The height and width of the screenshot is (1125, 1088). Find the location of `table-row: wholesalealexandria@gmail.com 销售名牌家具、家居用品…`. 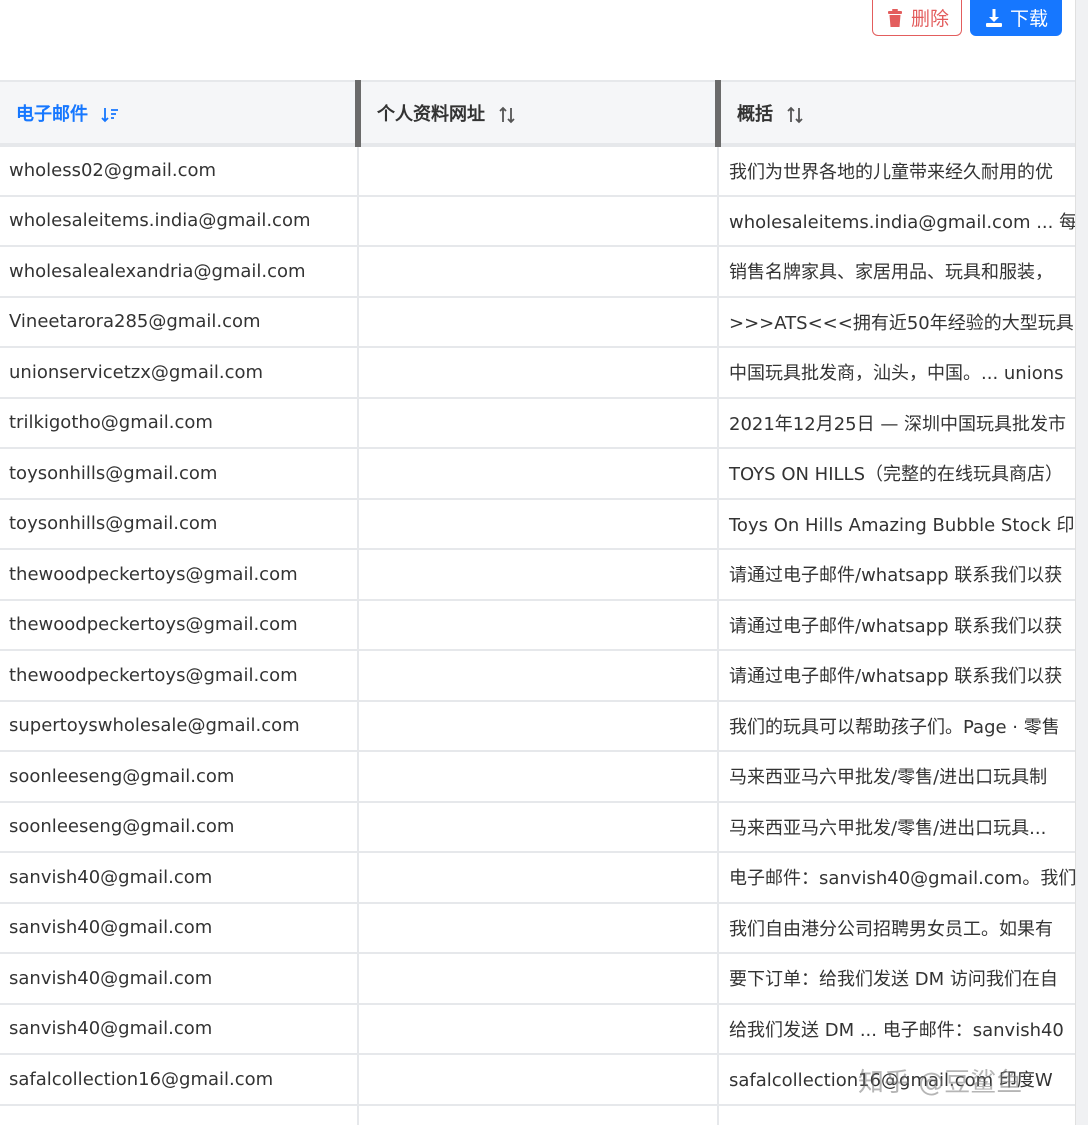

table-row: wholesalealexandria@gmail.com 销售名牌家具、家居用品… is located at coordinates (538, 272).